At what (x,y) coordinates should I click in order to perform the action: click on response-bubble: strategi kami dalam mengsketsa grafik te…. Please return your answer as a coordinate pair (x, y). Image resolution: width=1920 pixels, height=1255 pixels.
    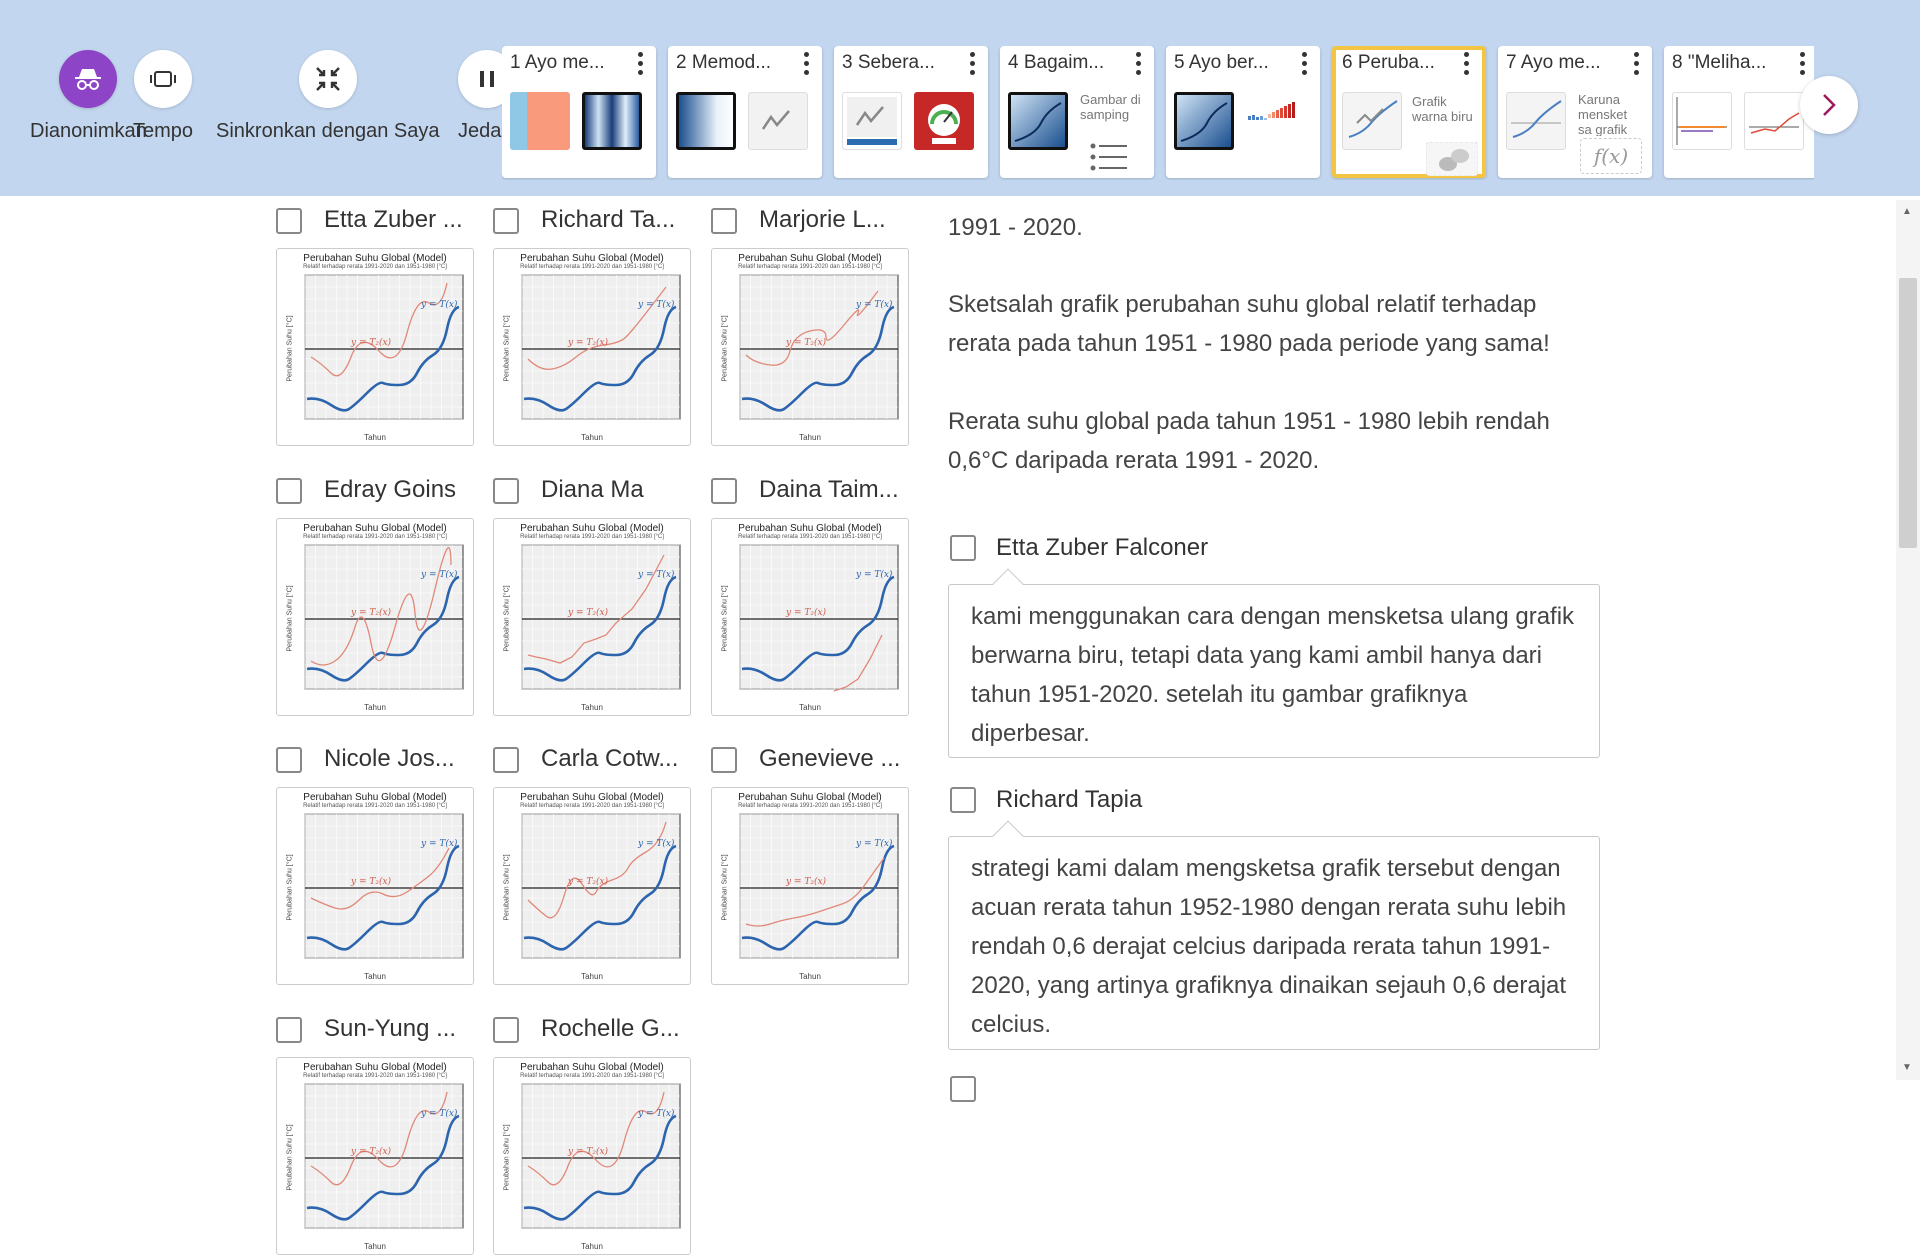
    Looking at the image, I should click on (1274, 935).